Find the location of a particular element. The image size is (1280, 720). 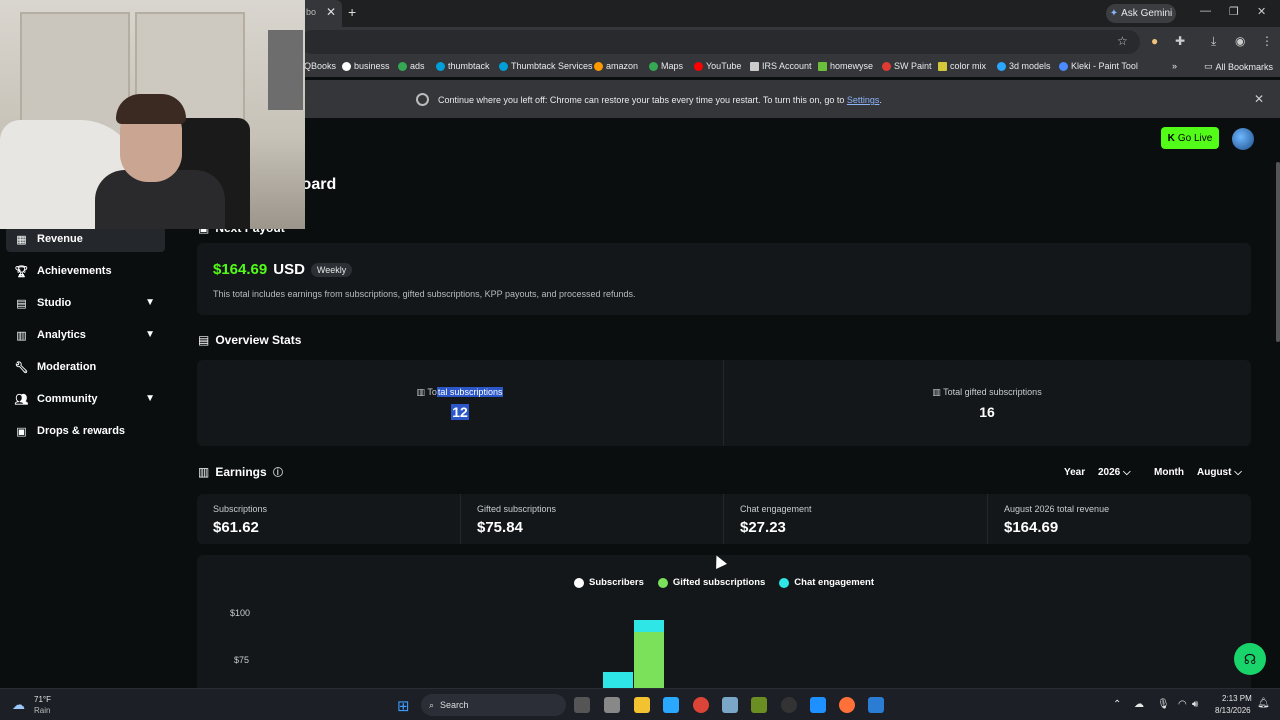

month-select: August ⌵ is located at coordinates (1219, 472).